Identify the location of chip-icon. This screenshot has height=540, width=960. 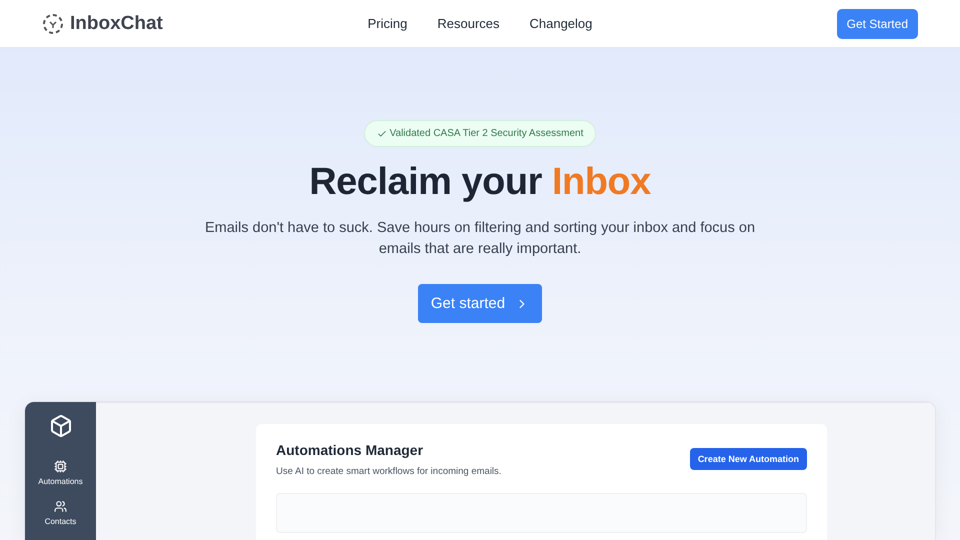
(60, 466).